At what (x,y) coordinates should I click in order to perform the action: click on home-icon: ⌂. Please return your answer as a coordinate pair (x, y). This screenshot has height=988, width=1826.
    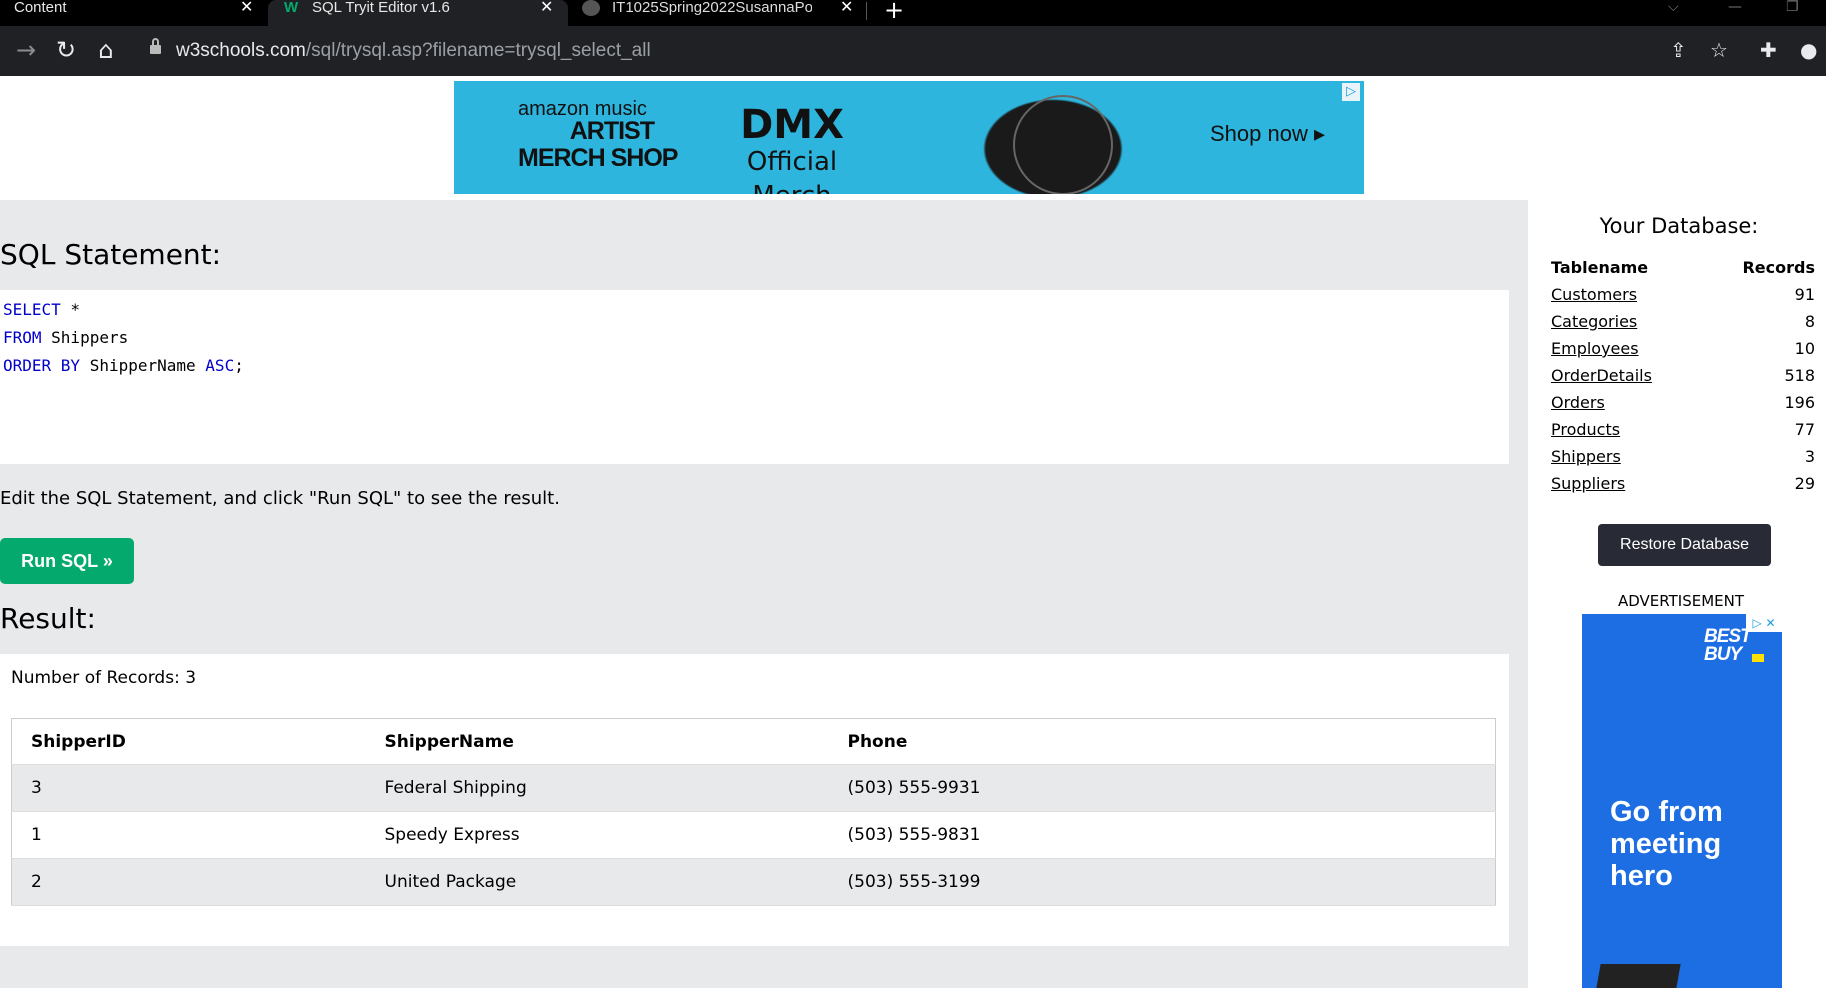
    Looking at the image, I should click on (106, 50).